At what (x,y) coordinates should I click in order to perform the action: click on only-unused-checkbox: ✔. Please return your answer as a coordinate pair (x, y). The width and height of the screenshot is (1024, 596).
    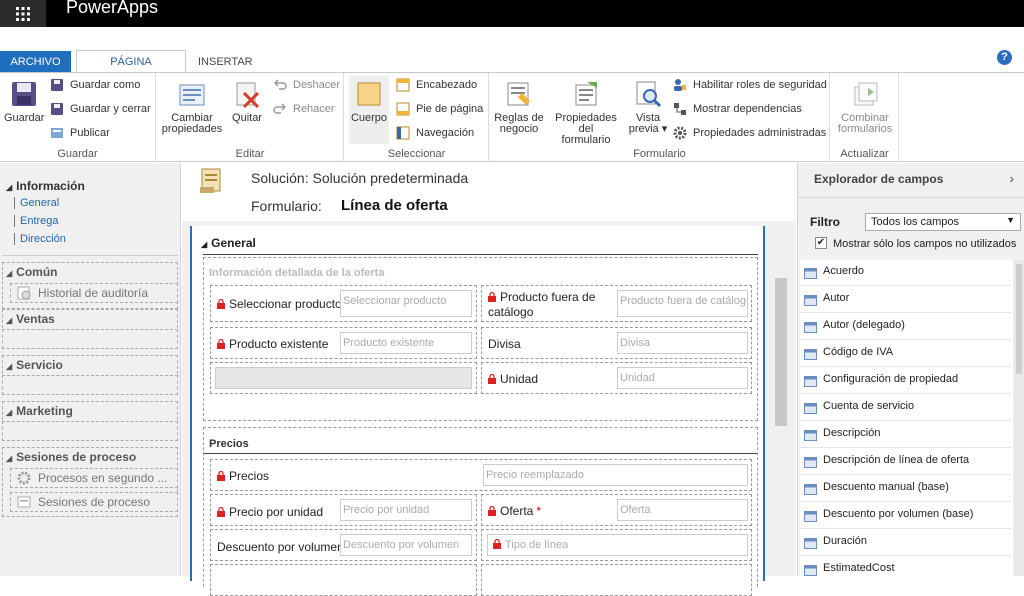
    Looking at the image, I should click on (821, 243).